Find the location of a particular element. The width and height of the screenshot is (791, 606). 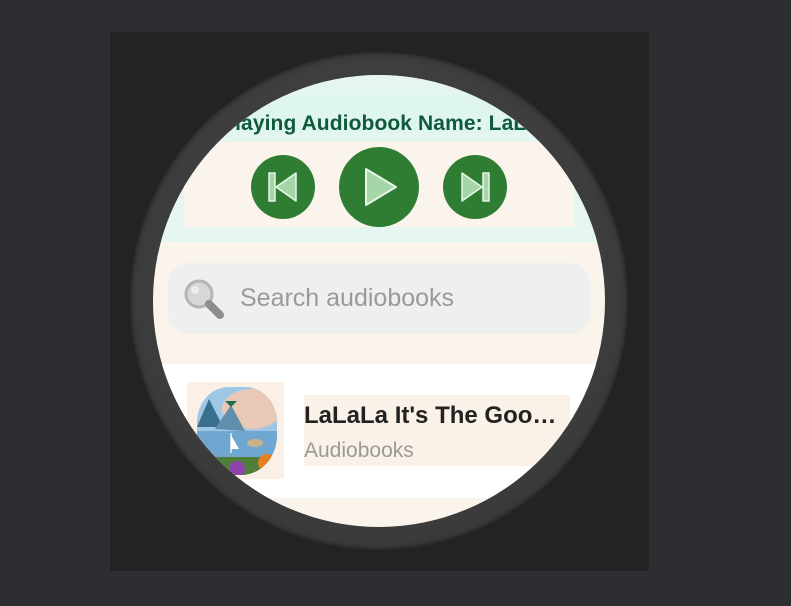

play-icon is located at coordinates (381, 187).